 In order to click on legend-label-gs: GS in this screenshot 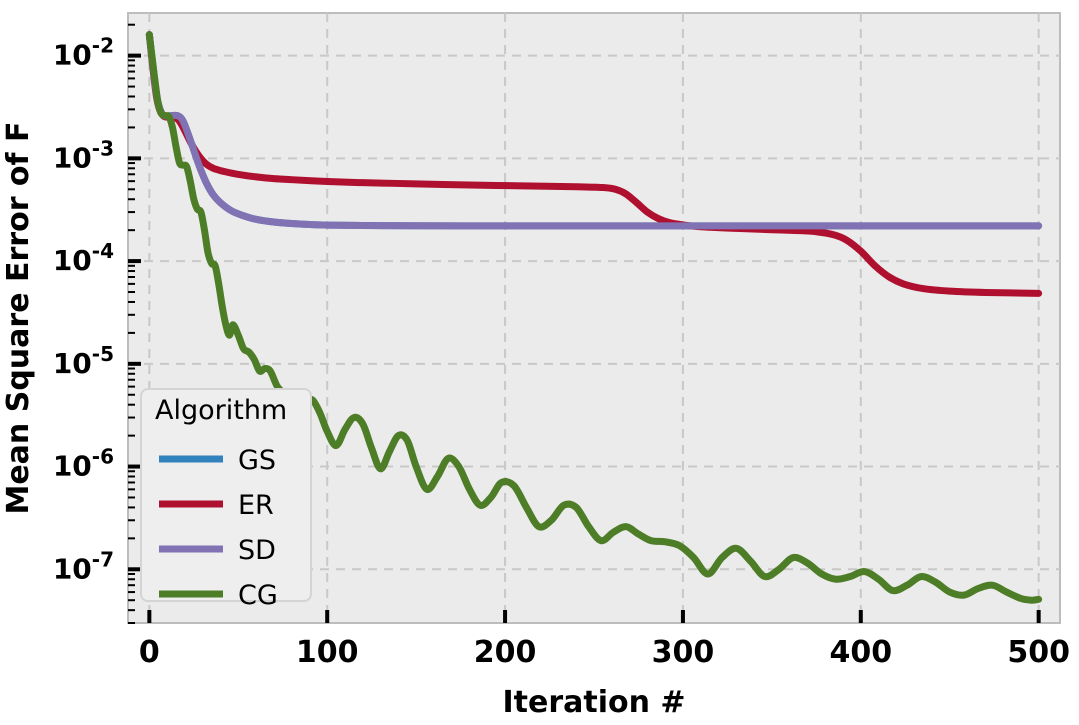, I will do `click(257, 460)`.